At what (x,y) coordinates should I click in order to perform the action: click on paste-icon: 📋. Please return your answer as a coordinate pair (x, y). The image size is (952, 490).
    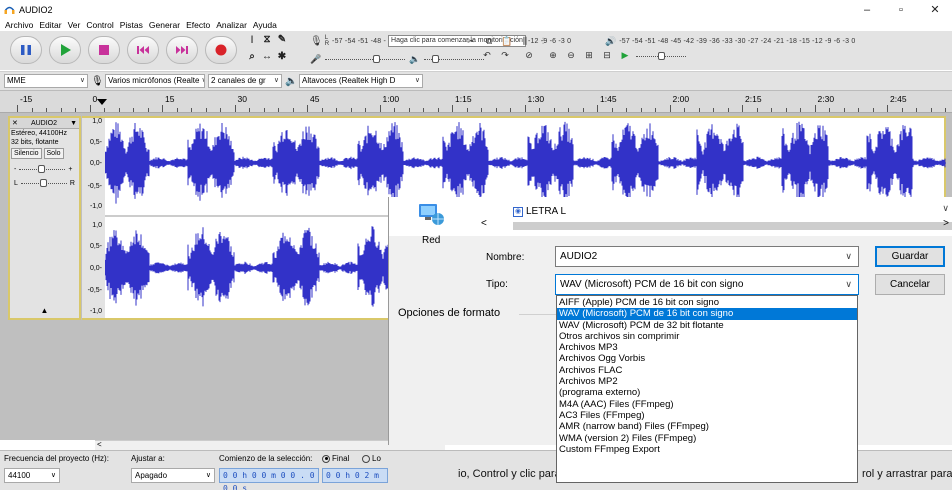
    Looking at the image, I should click on (507, 41).